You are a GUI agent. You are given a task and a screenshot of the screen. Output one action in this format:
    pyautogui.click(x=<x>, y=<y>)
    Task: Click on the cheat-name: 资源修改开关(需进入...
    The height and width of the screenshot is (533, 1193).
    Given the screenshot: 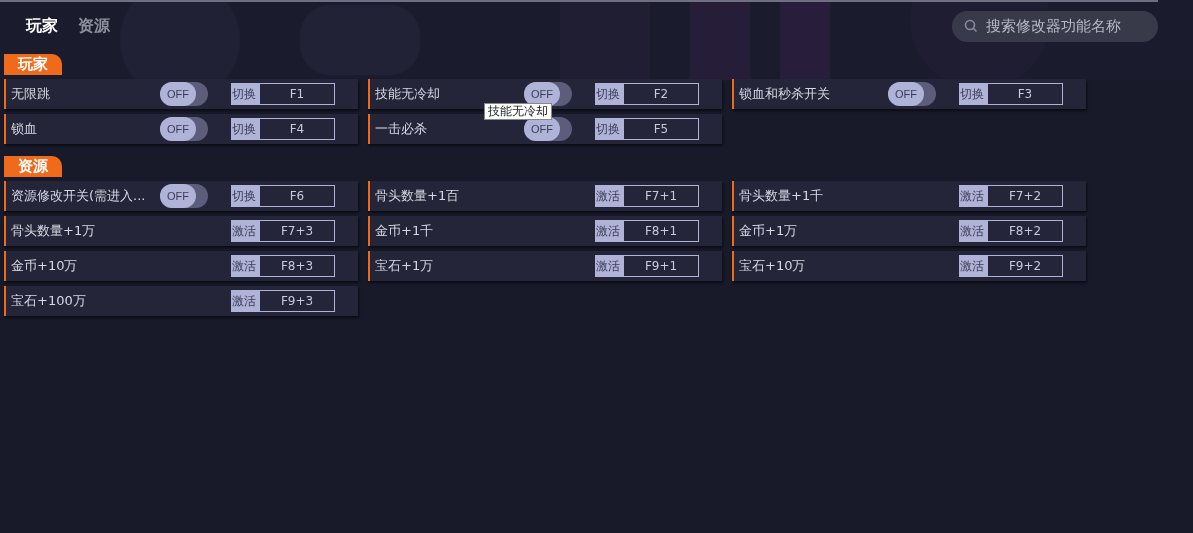 What is the action you would take?
    pyautogui.click(x=79, y=196)
    